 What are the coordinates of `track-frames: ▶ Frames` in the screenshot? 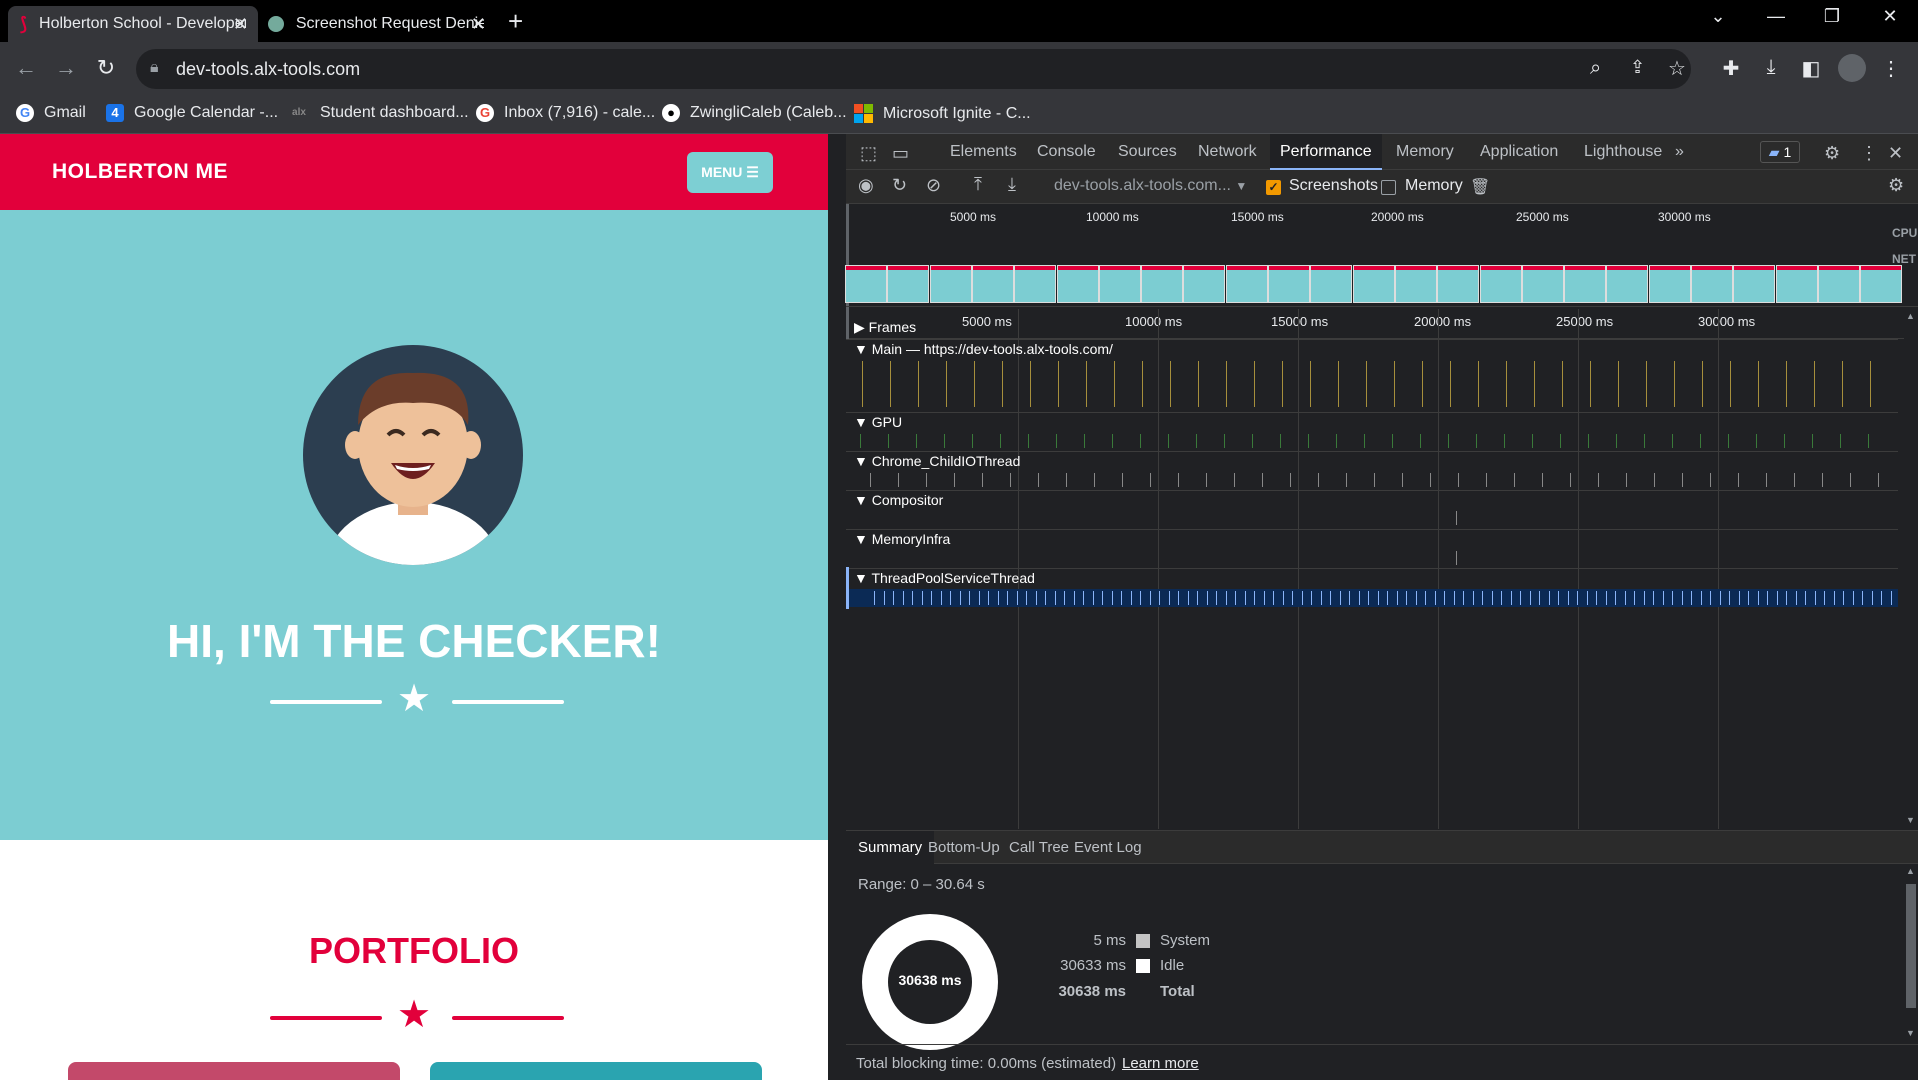 It's located at (885, 327).